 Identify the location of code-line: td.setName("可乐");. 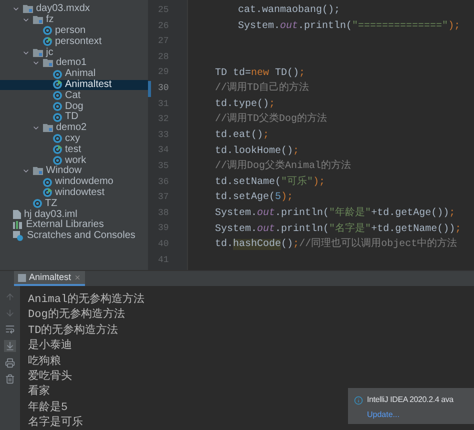
(270, 182).